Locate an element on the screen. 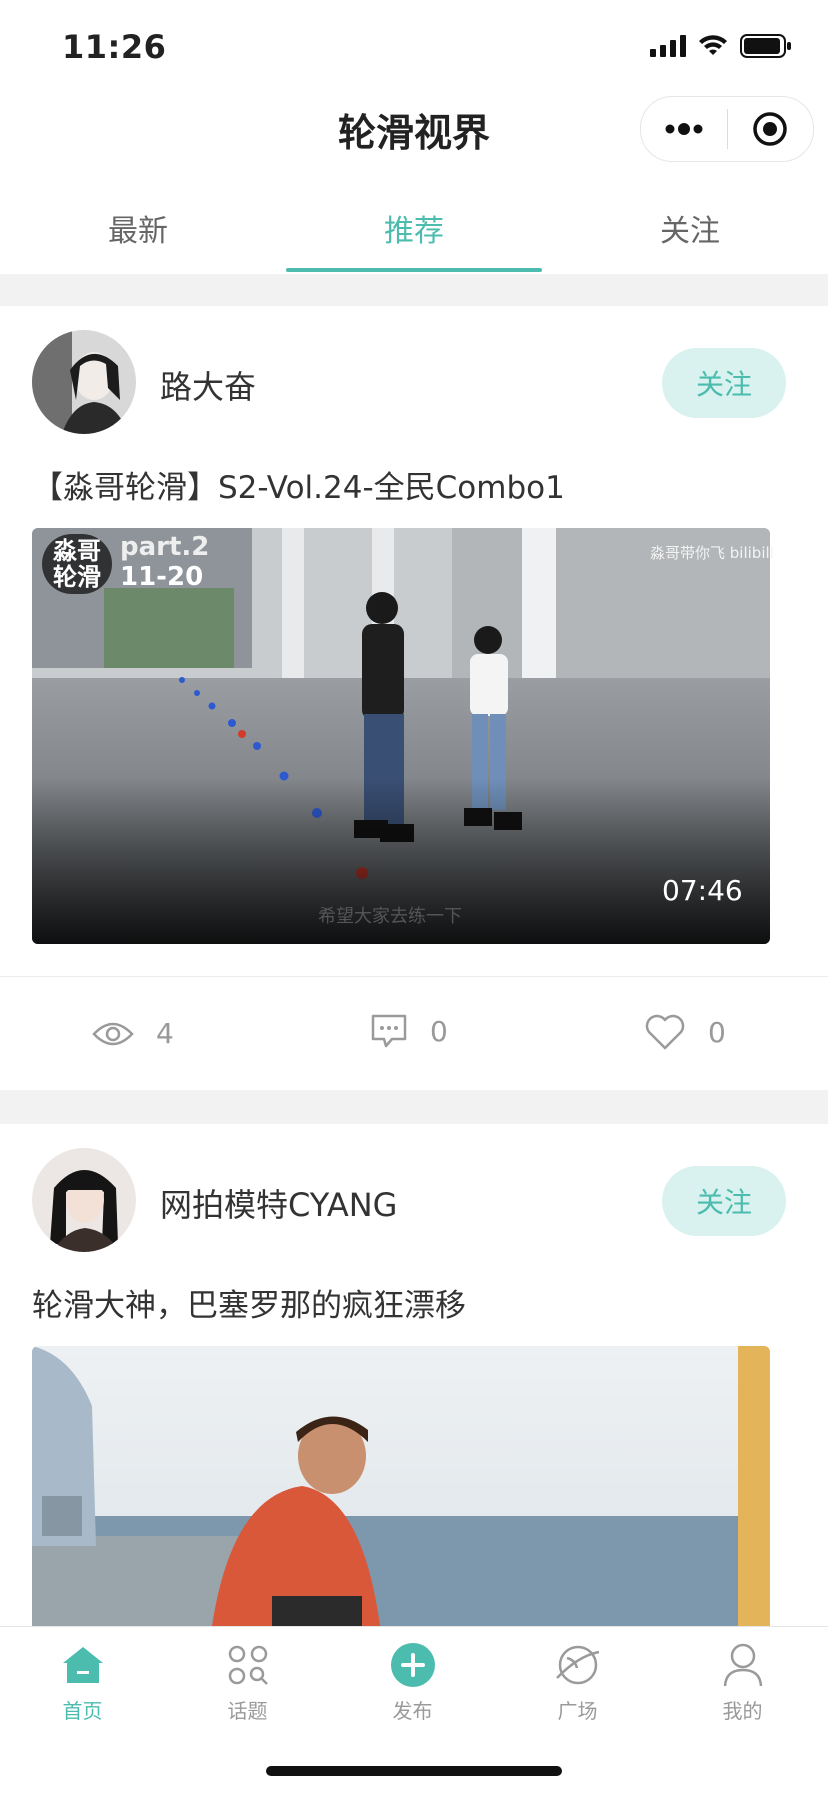 This screenshot has height=1793, width=828. tabbar-square-label: 广场 is located at coordinates (577, 1711).